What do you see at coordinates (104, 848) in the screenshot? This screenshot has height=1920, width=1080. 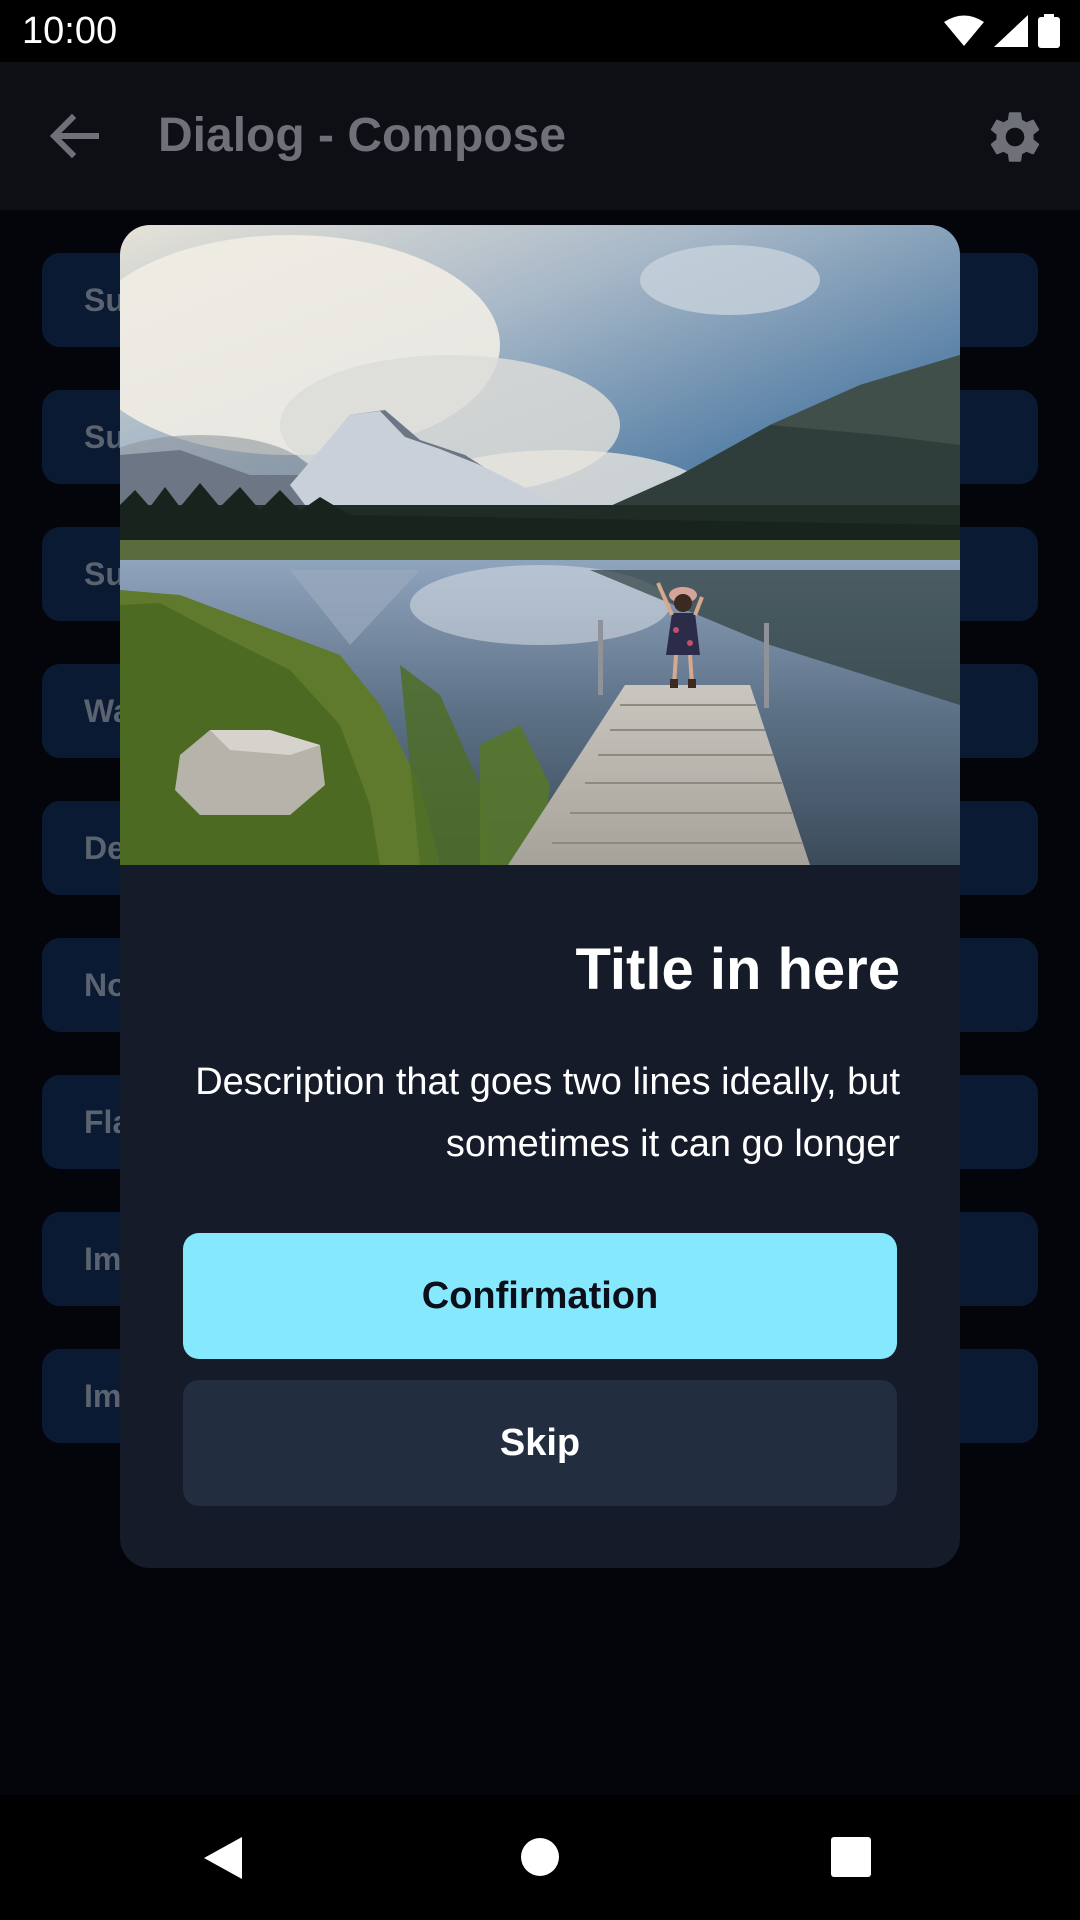 I see `list-item-label: De` at bounding box center [104, 848].